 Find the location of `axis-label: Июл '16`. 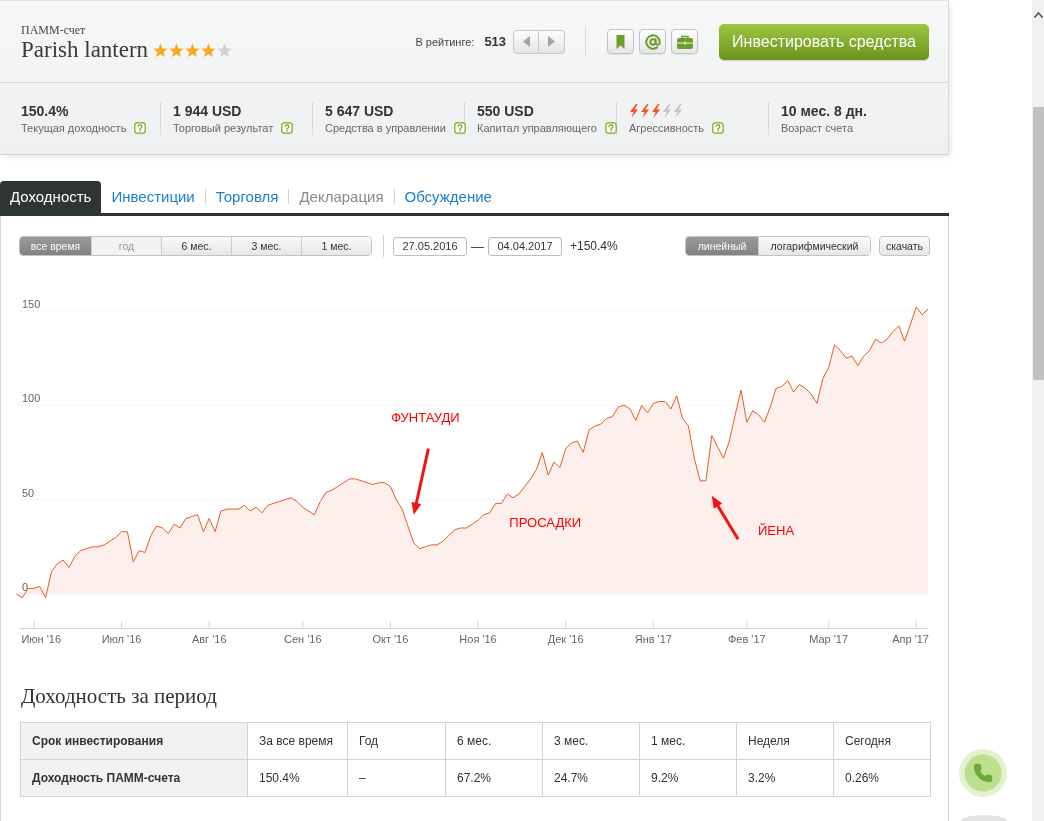

axis-label: Июл '16 is located at coordinates (121, 639).